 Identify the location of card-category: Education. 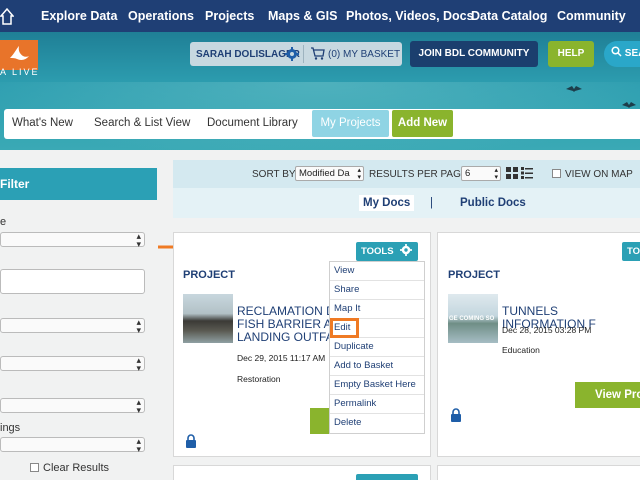
(521, 350).